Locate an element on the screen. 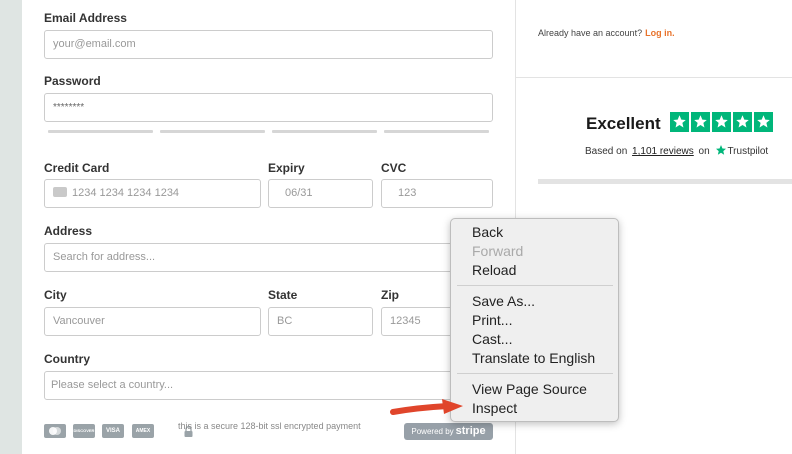 This screenshot has height=454, width=792. trustpilot-star-icon is located at coordinates (721, 150).